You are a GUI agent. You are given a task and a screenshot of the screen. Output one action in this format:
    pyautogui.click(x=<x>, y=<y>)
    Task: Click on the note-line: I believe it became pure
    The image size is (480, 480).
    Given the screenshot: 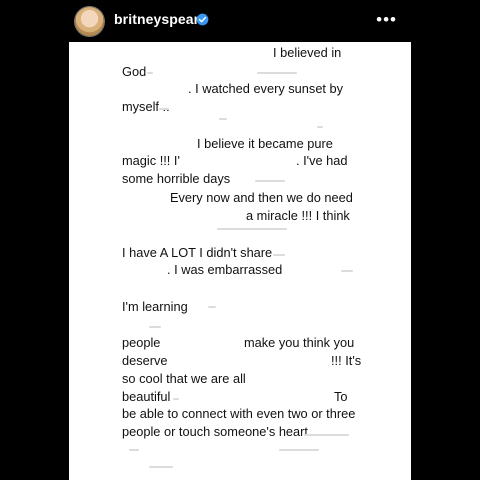 What is the action you would take?
    pyautogui.click(x=265, y=143)
    